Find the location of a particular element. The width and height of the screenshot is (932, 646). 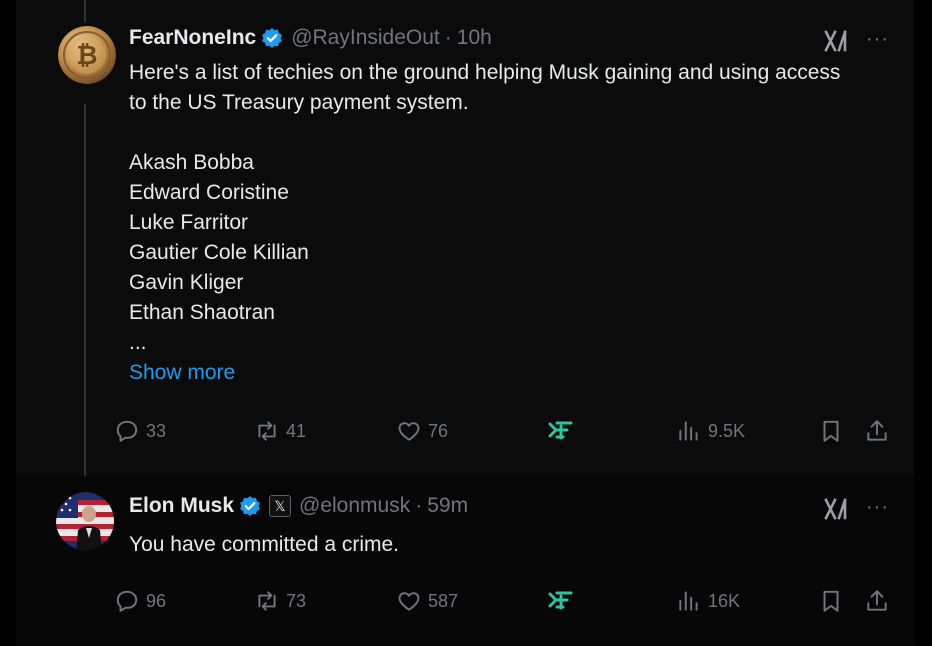

repost-count: 73 is located at coordinates (296, 601).